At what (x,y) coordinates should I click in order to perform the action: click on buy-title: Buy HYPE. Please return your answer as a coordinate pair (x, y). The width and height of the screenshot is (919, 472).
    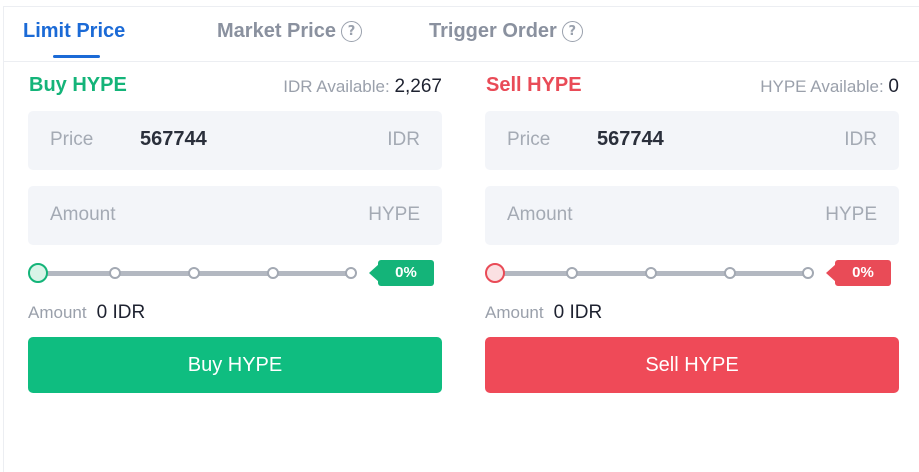
    Looking at the image, I should click on (78, 85).